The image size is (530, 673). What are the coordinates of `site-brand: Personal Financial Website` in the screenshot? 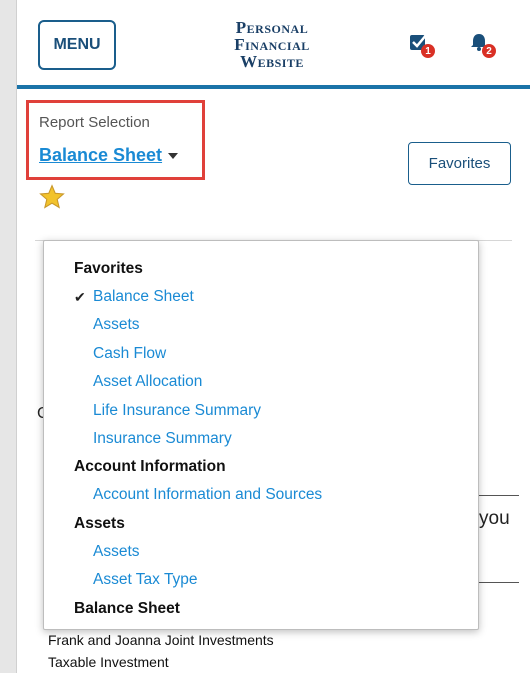 It's located at (272, 44).